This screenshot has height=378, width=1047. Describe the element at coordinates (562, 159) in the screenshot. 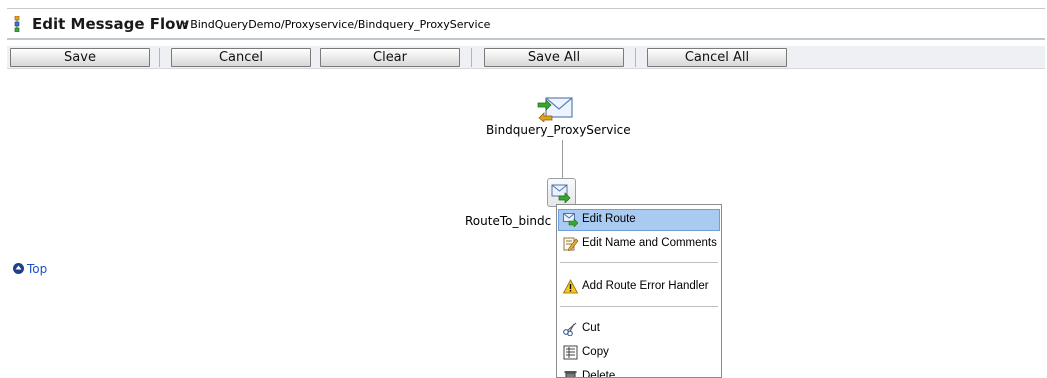

I see `flow-connector` at that location.